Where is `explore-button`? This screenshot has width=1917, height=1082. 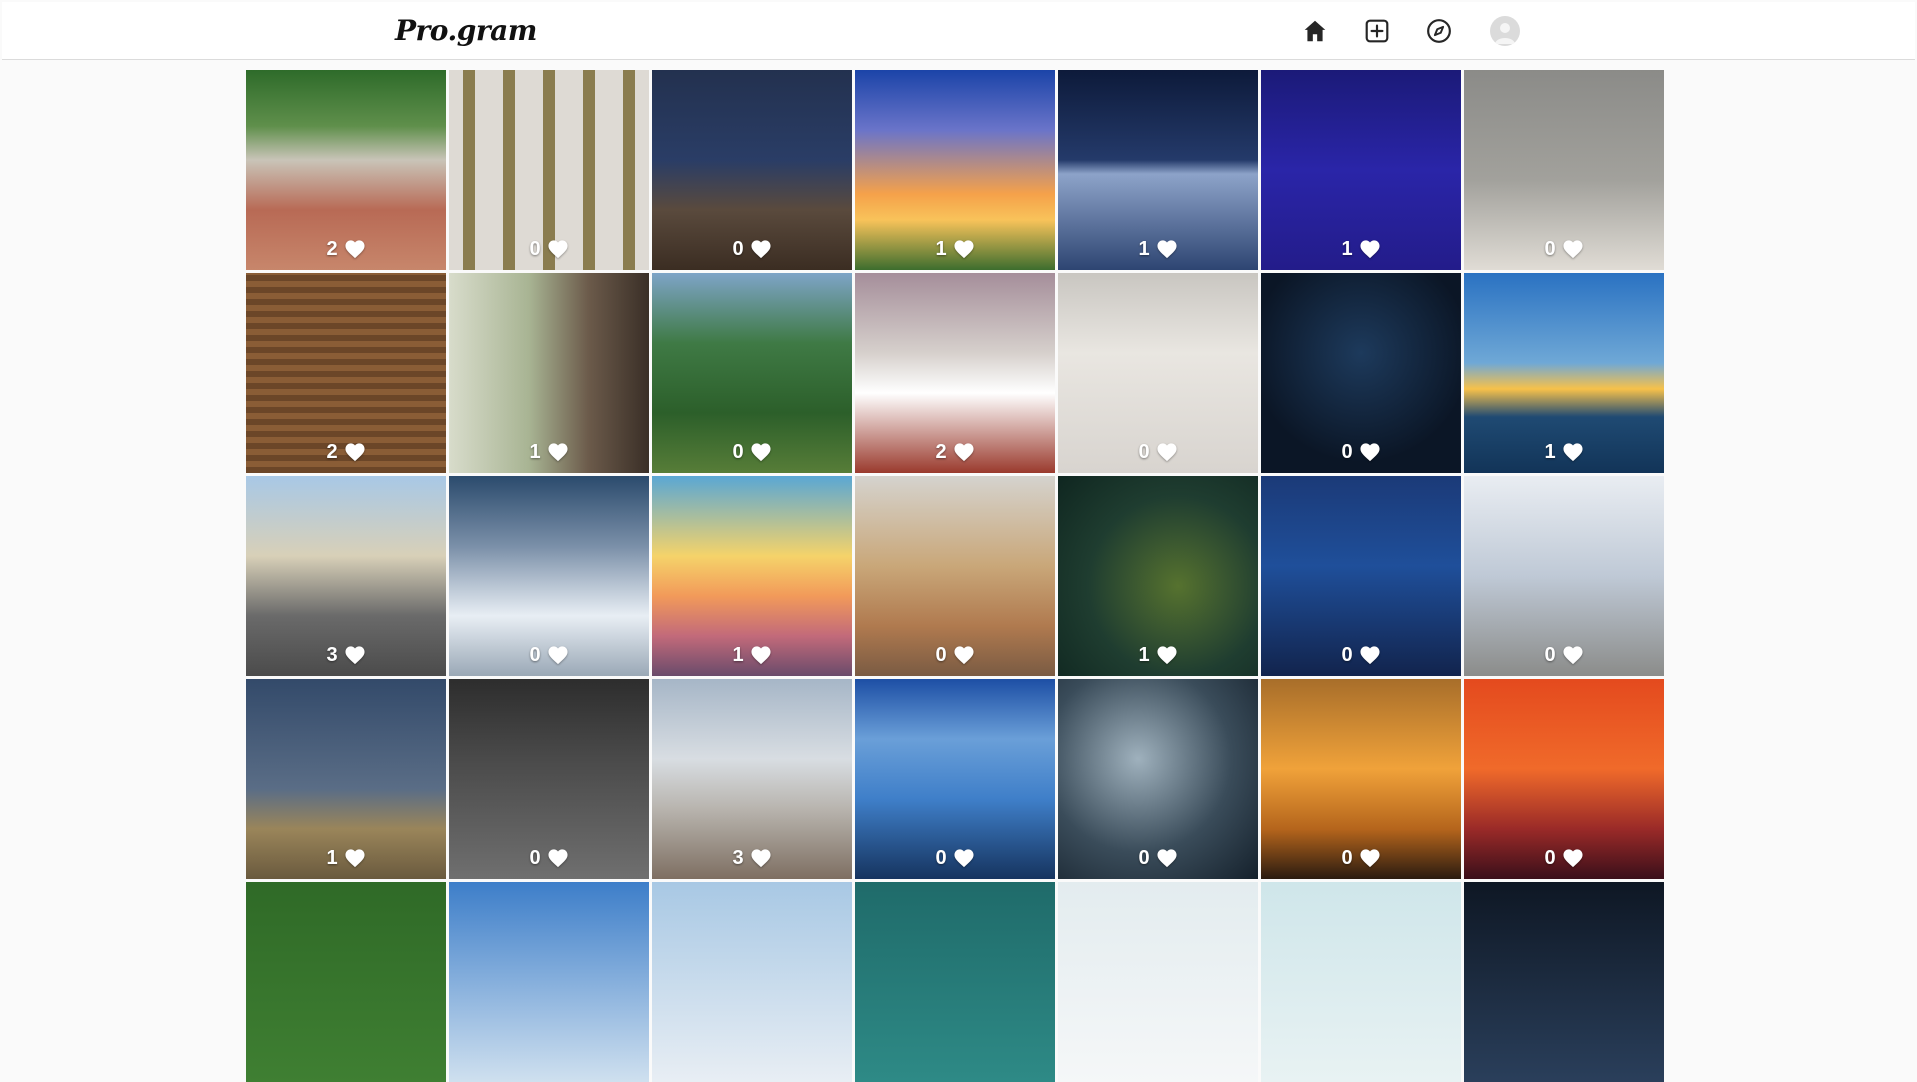 explore-button is located at coordinates (1439, 31).